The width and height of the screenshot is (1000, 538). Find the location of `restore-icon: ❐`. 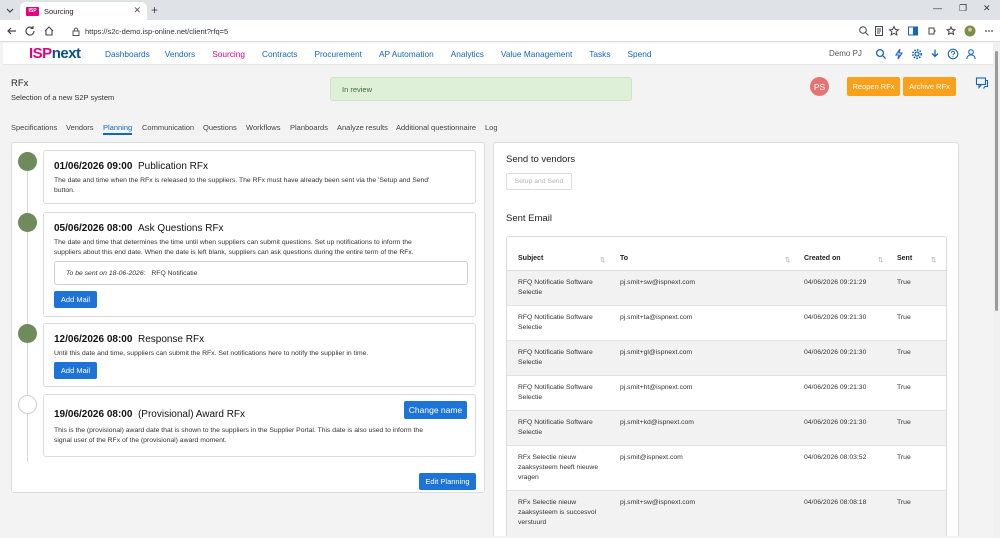

restore-icon: ❐ is located at coordinates (963, 8).